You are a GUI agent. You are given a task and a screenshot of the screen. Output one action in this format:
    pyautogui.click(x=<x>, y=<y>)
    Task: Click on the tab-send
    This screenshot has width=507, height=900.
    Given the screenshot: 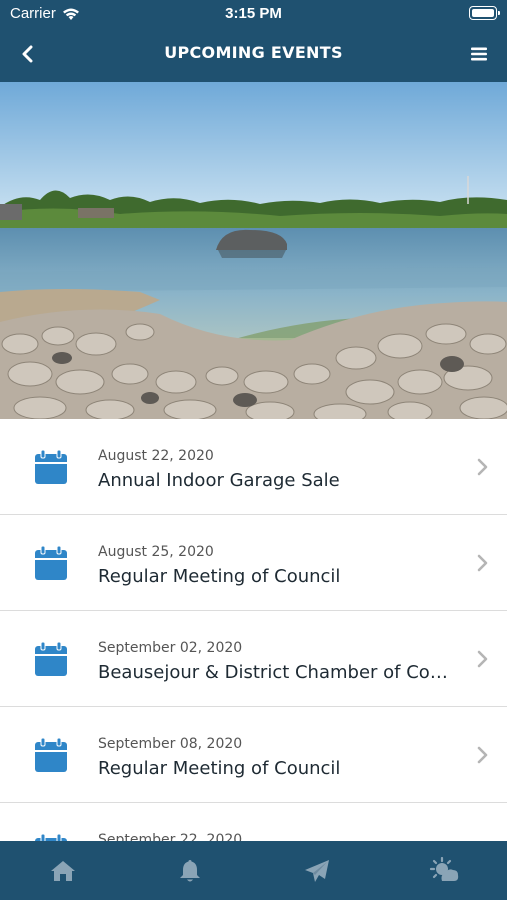 What is the action you would take?
    pyautogui.click(x=317, y=871)
    